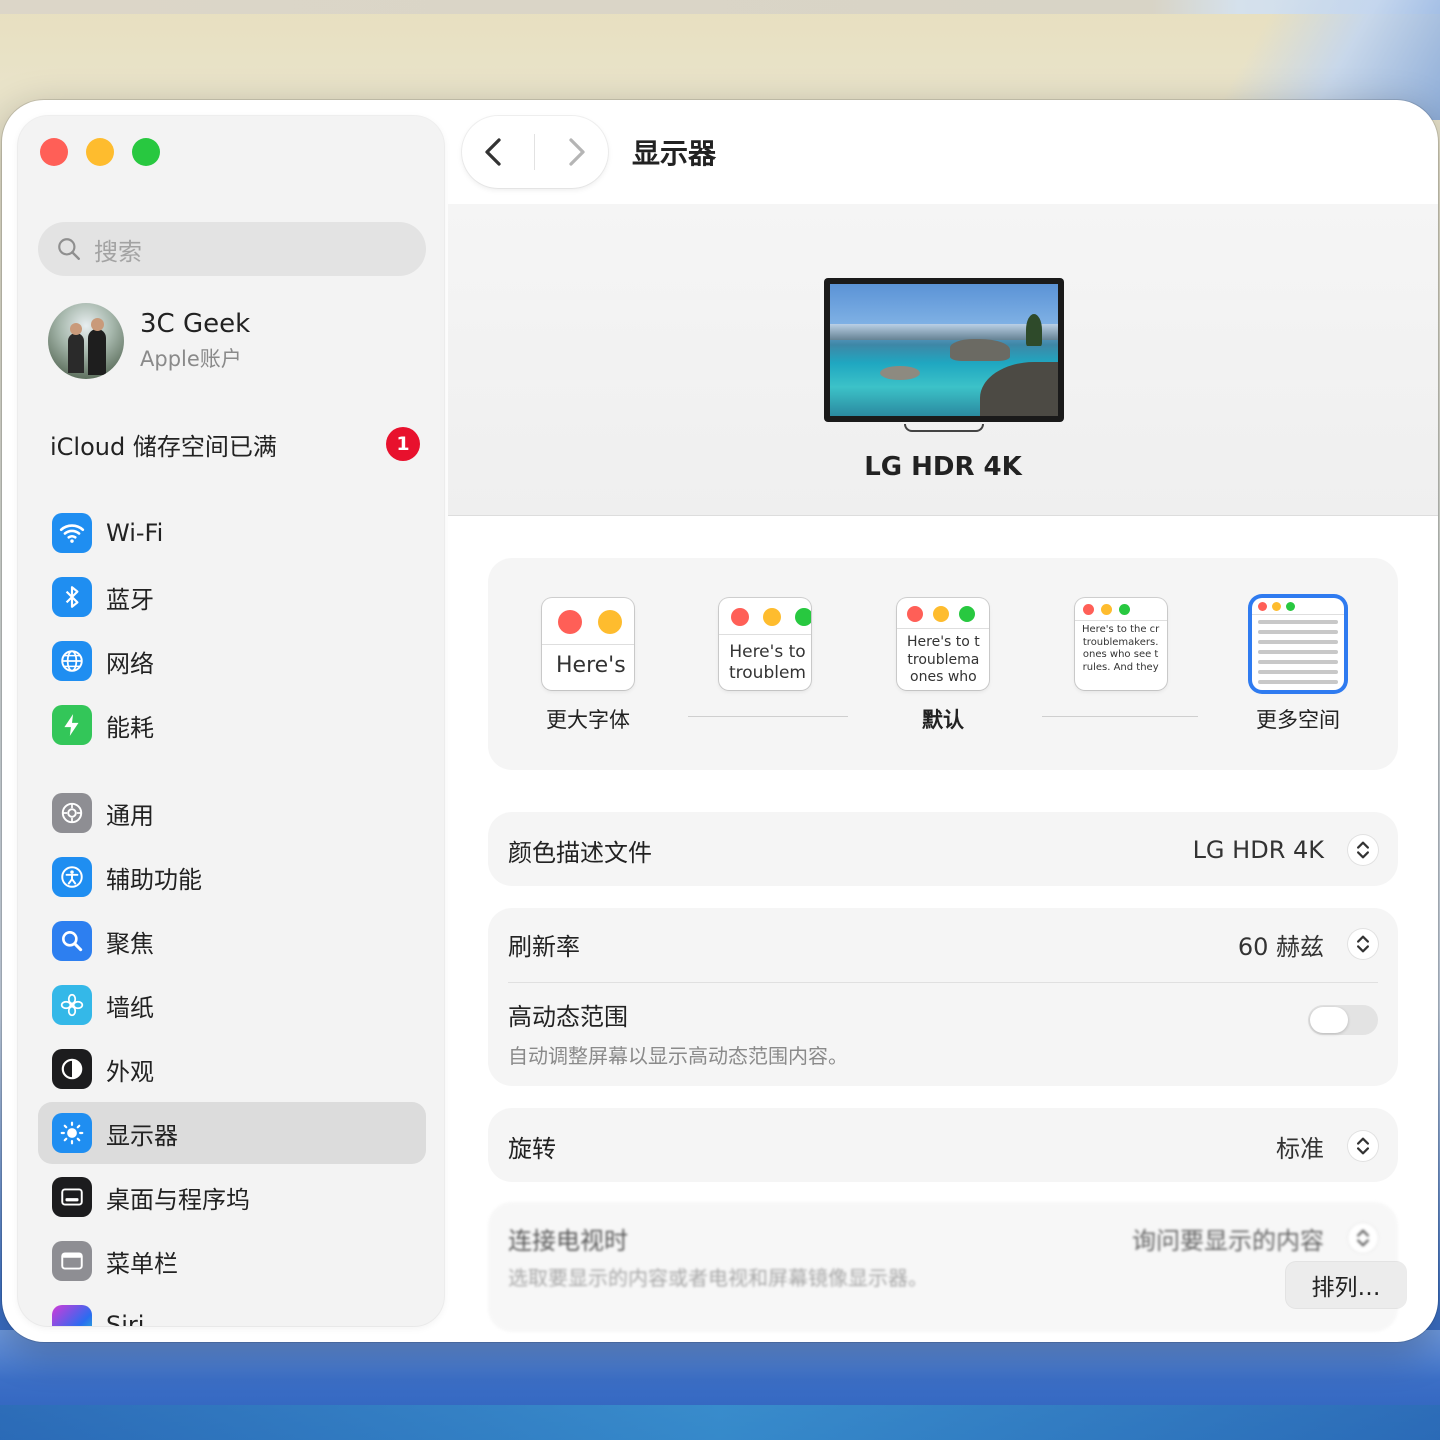  Describe the element at coordinates (591, 665) in the screenshot. I see `scale-preview-text: Here's` at that location.